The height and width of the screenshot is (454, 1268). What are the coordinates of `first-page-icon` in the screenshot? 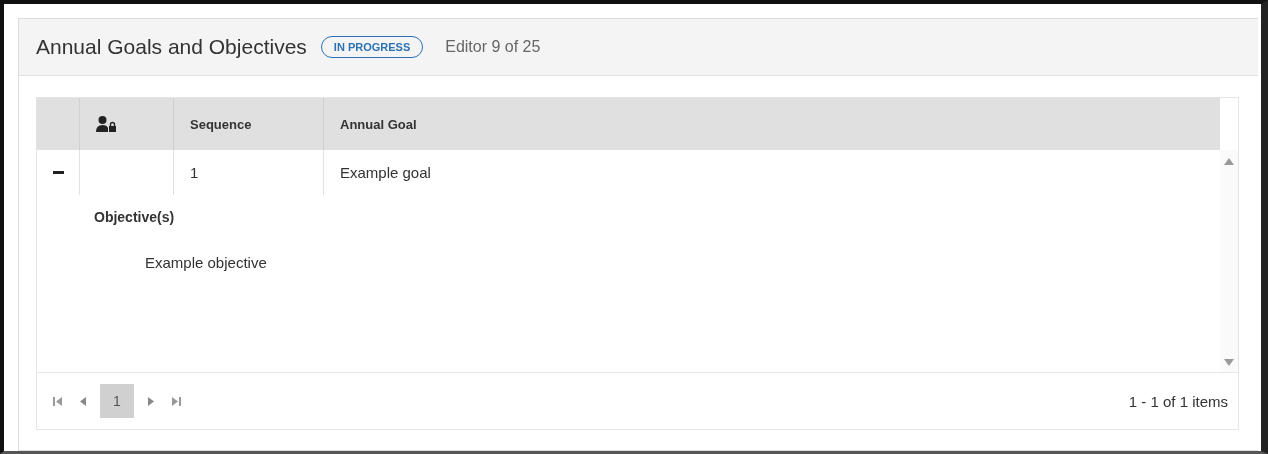 It's located at (57, 401).